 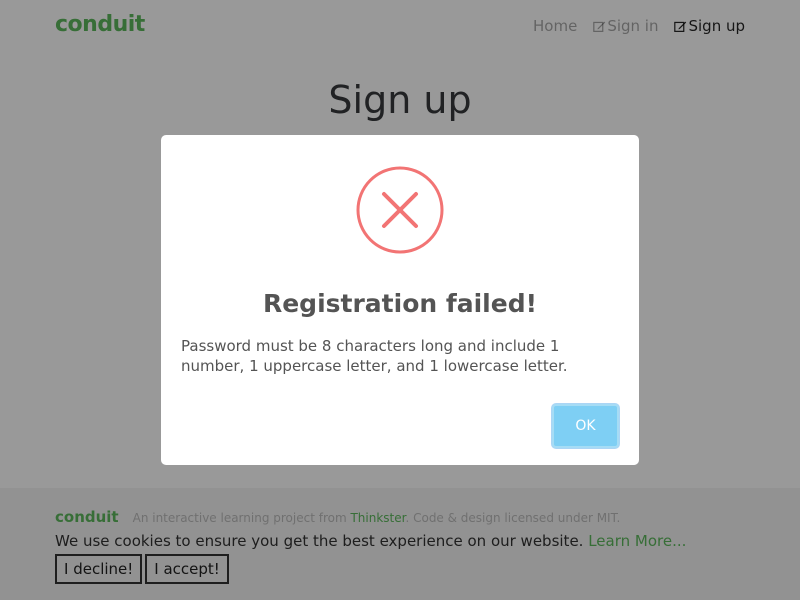 What do you see at coordinates (400, 303) in the screenshot?
I see `dialog-title: Registration failed!` at bounding box center [400, 303].